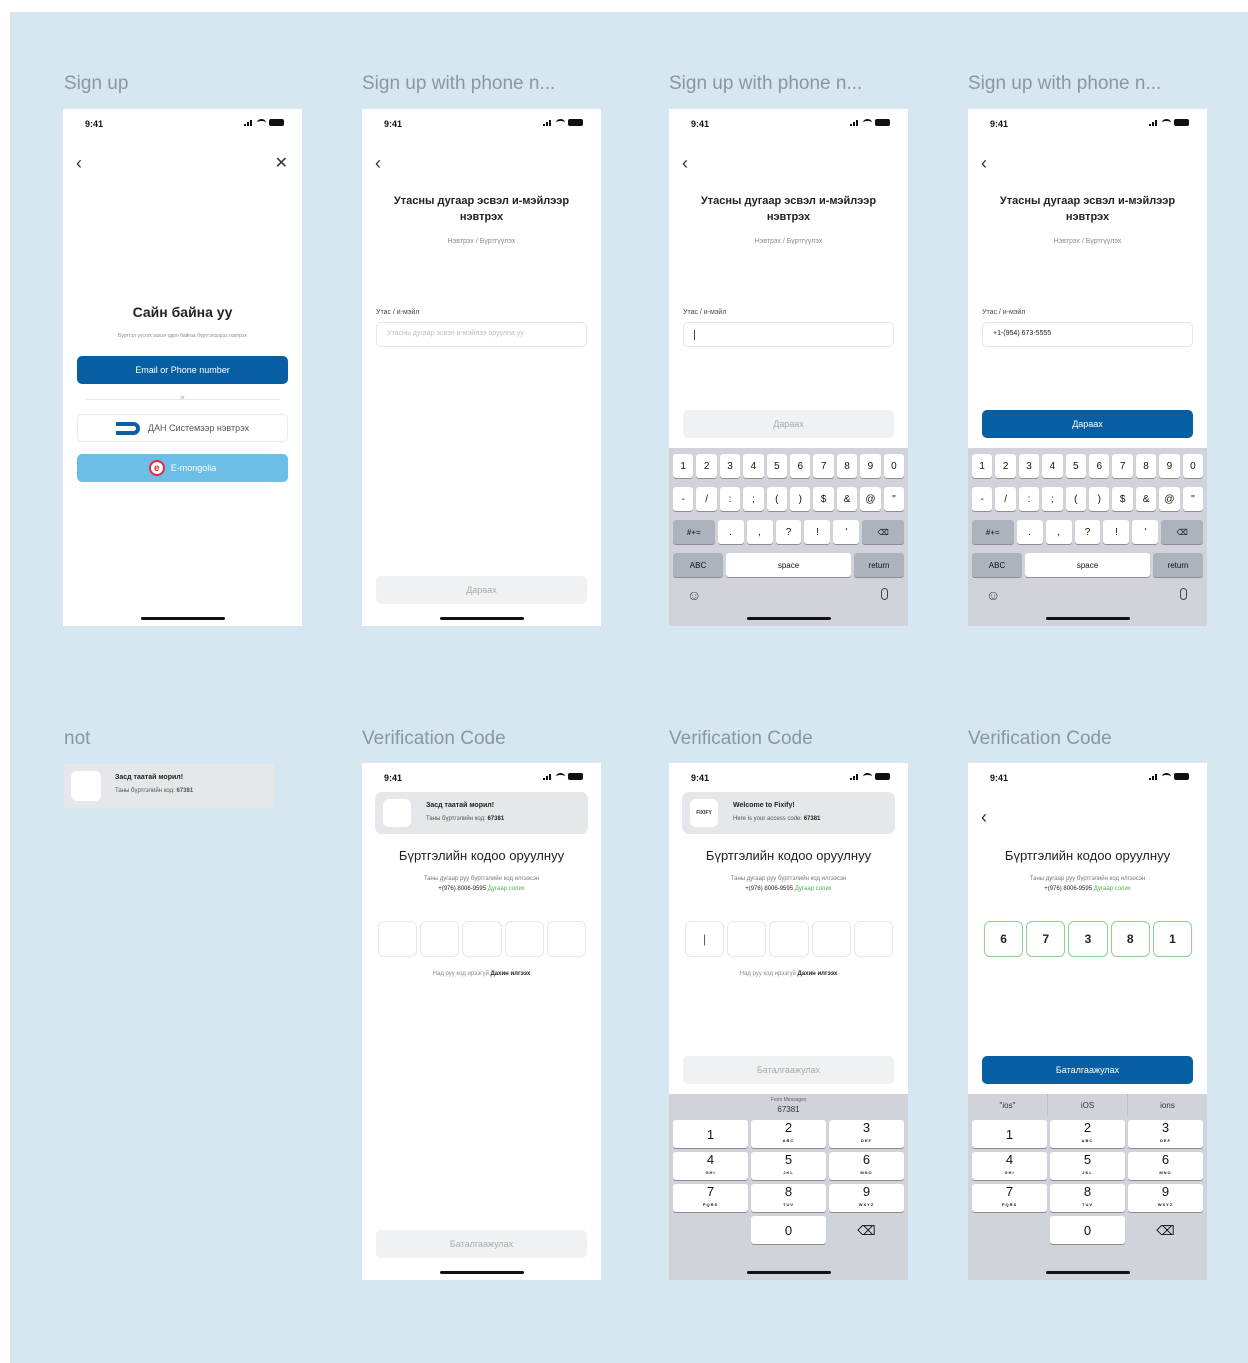 The width and height of the screenshot is (1248, 1363). What do you see at coordinates (1087, 1105) in the screenshot?
I see `suggestion-item: iOS` at bounding box center [1087, 1105].